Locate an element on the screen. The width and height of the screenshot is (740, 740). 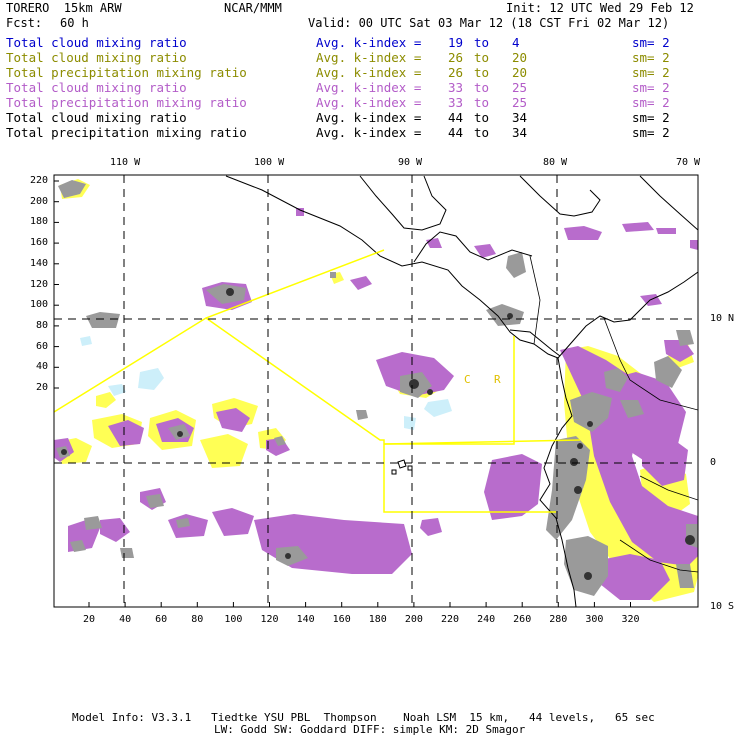
left-tick-label: 80 is located at coordinates (41, 325).